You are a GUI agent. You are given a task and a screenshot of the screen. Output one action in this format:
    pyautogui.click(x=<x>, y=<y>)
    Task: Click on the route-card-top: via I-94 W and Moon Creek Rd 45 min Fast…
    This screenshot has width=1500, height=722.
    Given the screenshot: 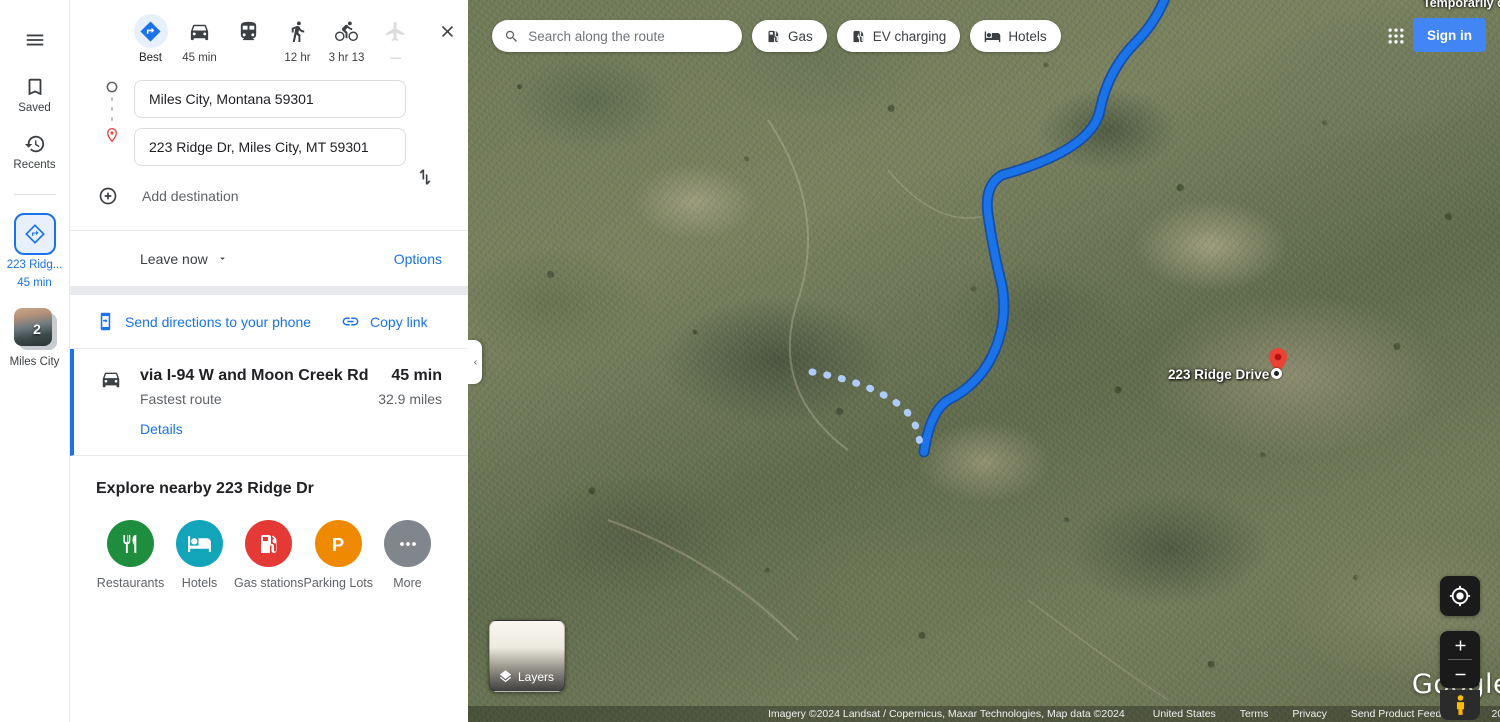 What is the action you would take?
    pyautogui.click(x=271, y=402)
    